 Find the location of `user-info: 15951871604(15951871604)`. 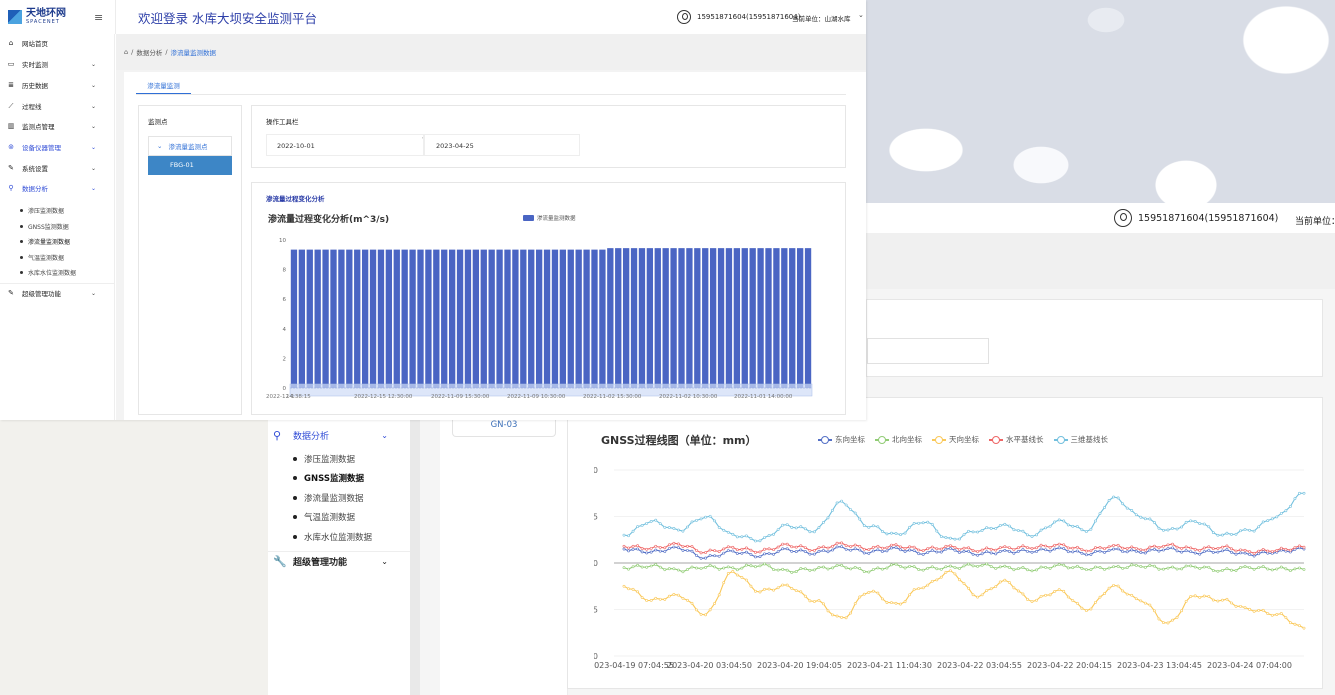

user-info: 15951871604(15951871604) is located at coordinates (738, 17).